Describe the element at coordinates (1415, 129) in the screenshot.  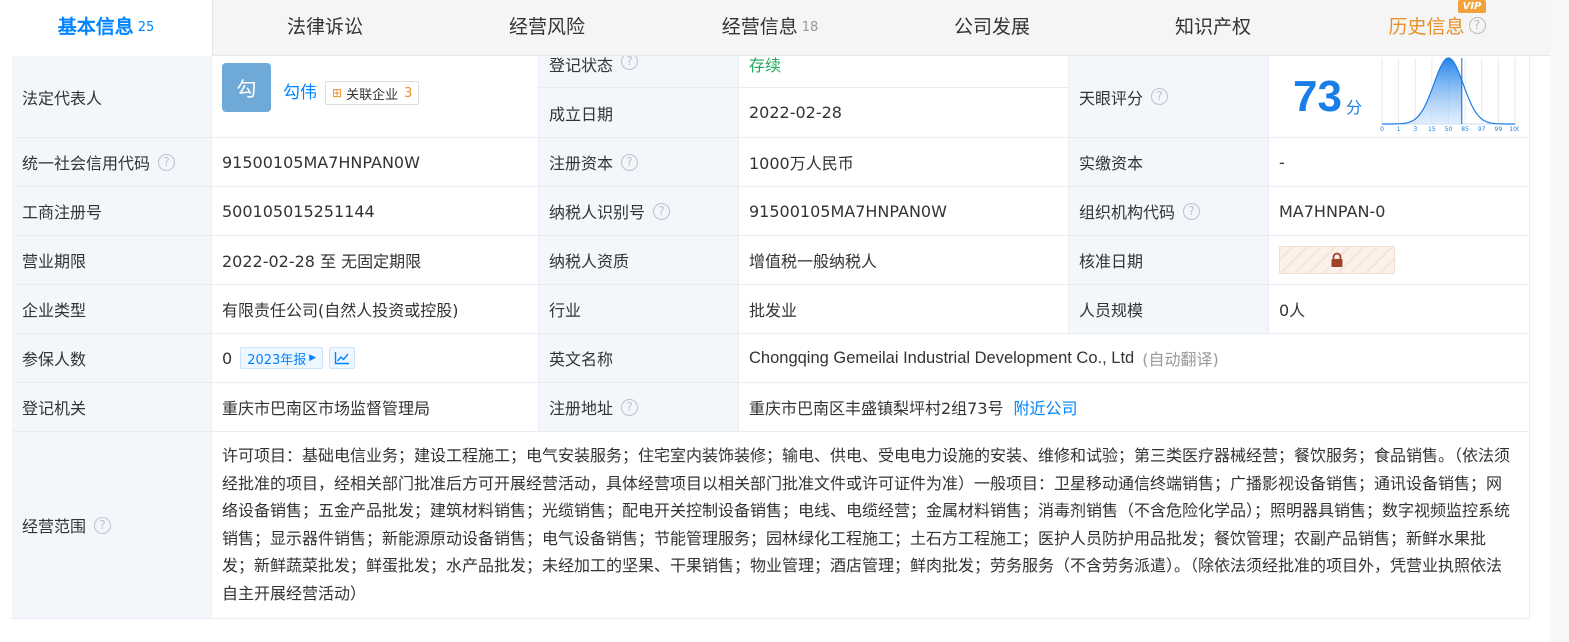
I see `chart-tick-label: 3` at that location.